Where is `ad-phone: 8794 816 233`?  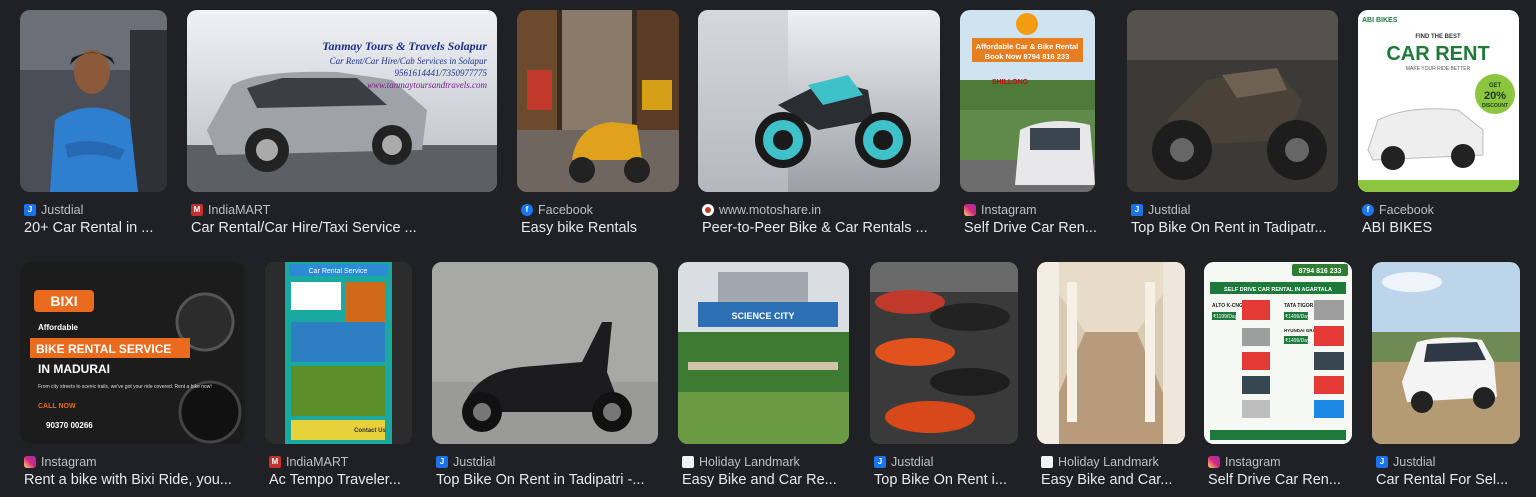
ad-phone: 8794 816 233 is located at coordinates (1320, 271).